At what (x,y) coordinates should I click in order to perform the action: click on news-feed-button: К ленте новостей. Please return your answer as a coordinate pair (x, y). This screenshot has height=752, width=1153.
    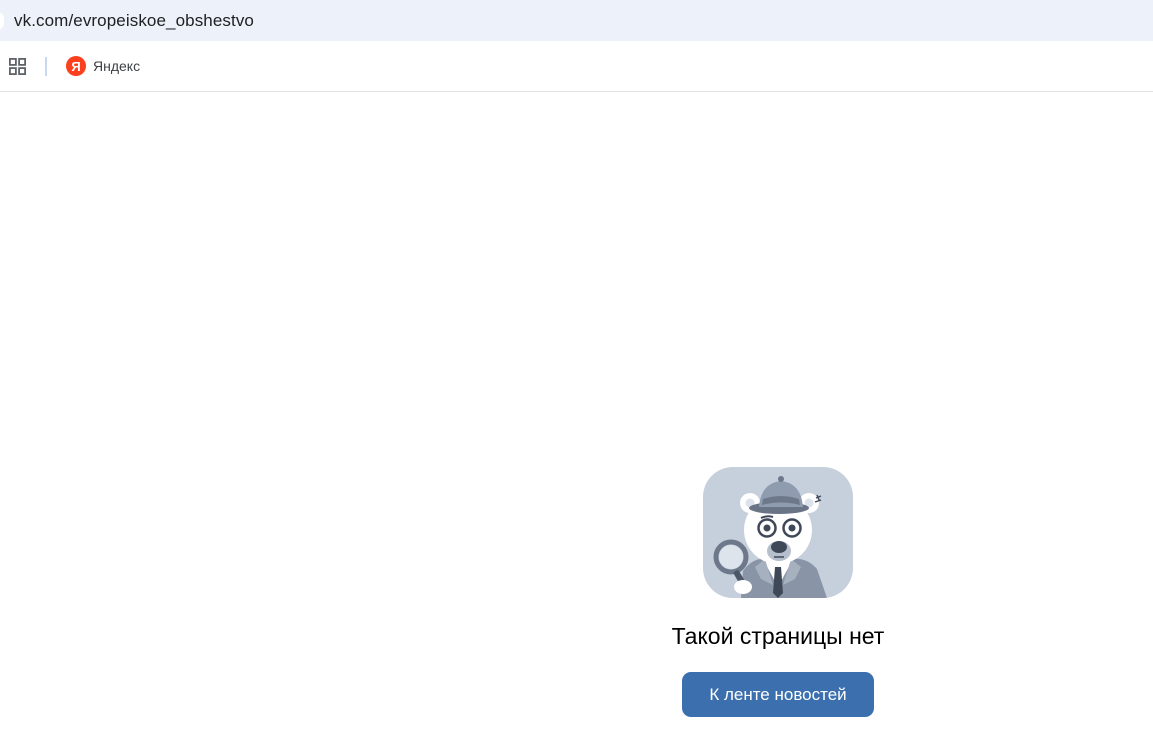
    Looking at the image, I should click on (778, 694).